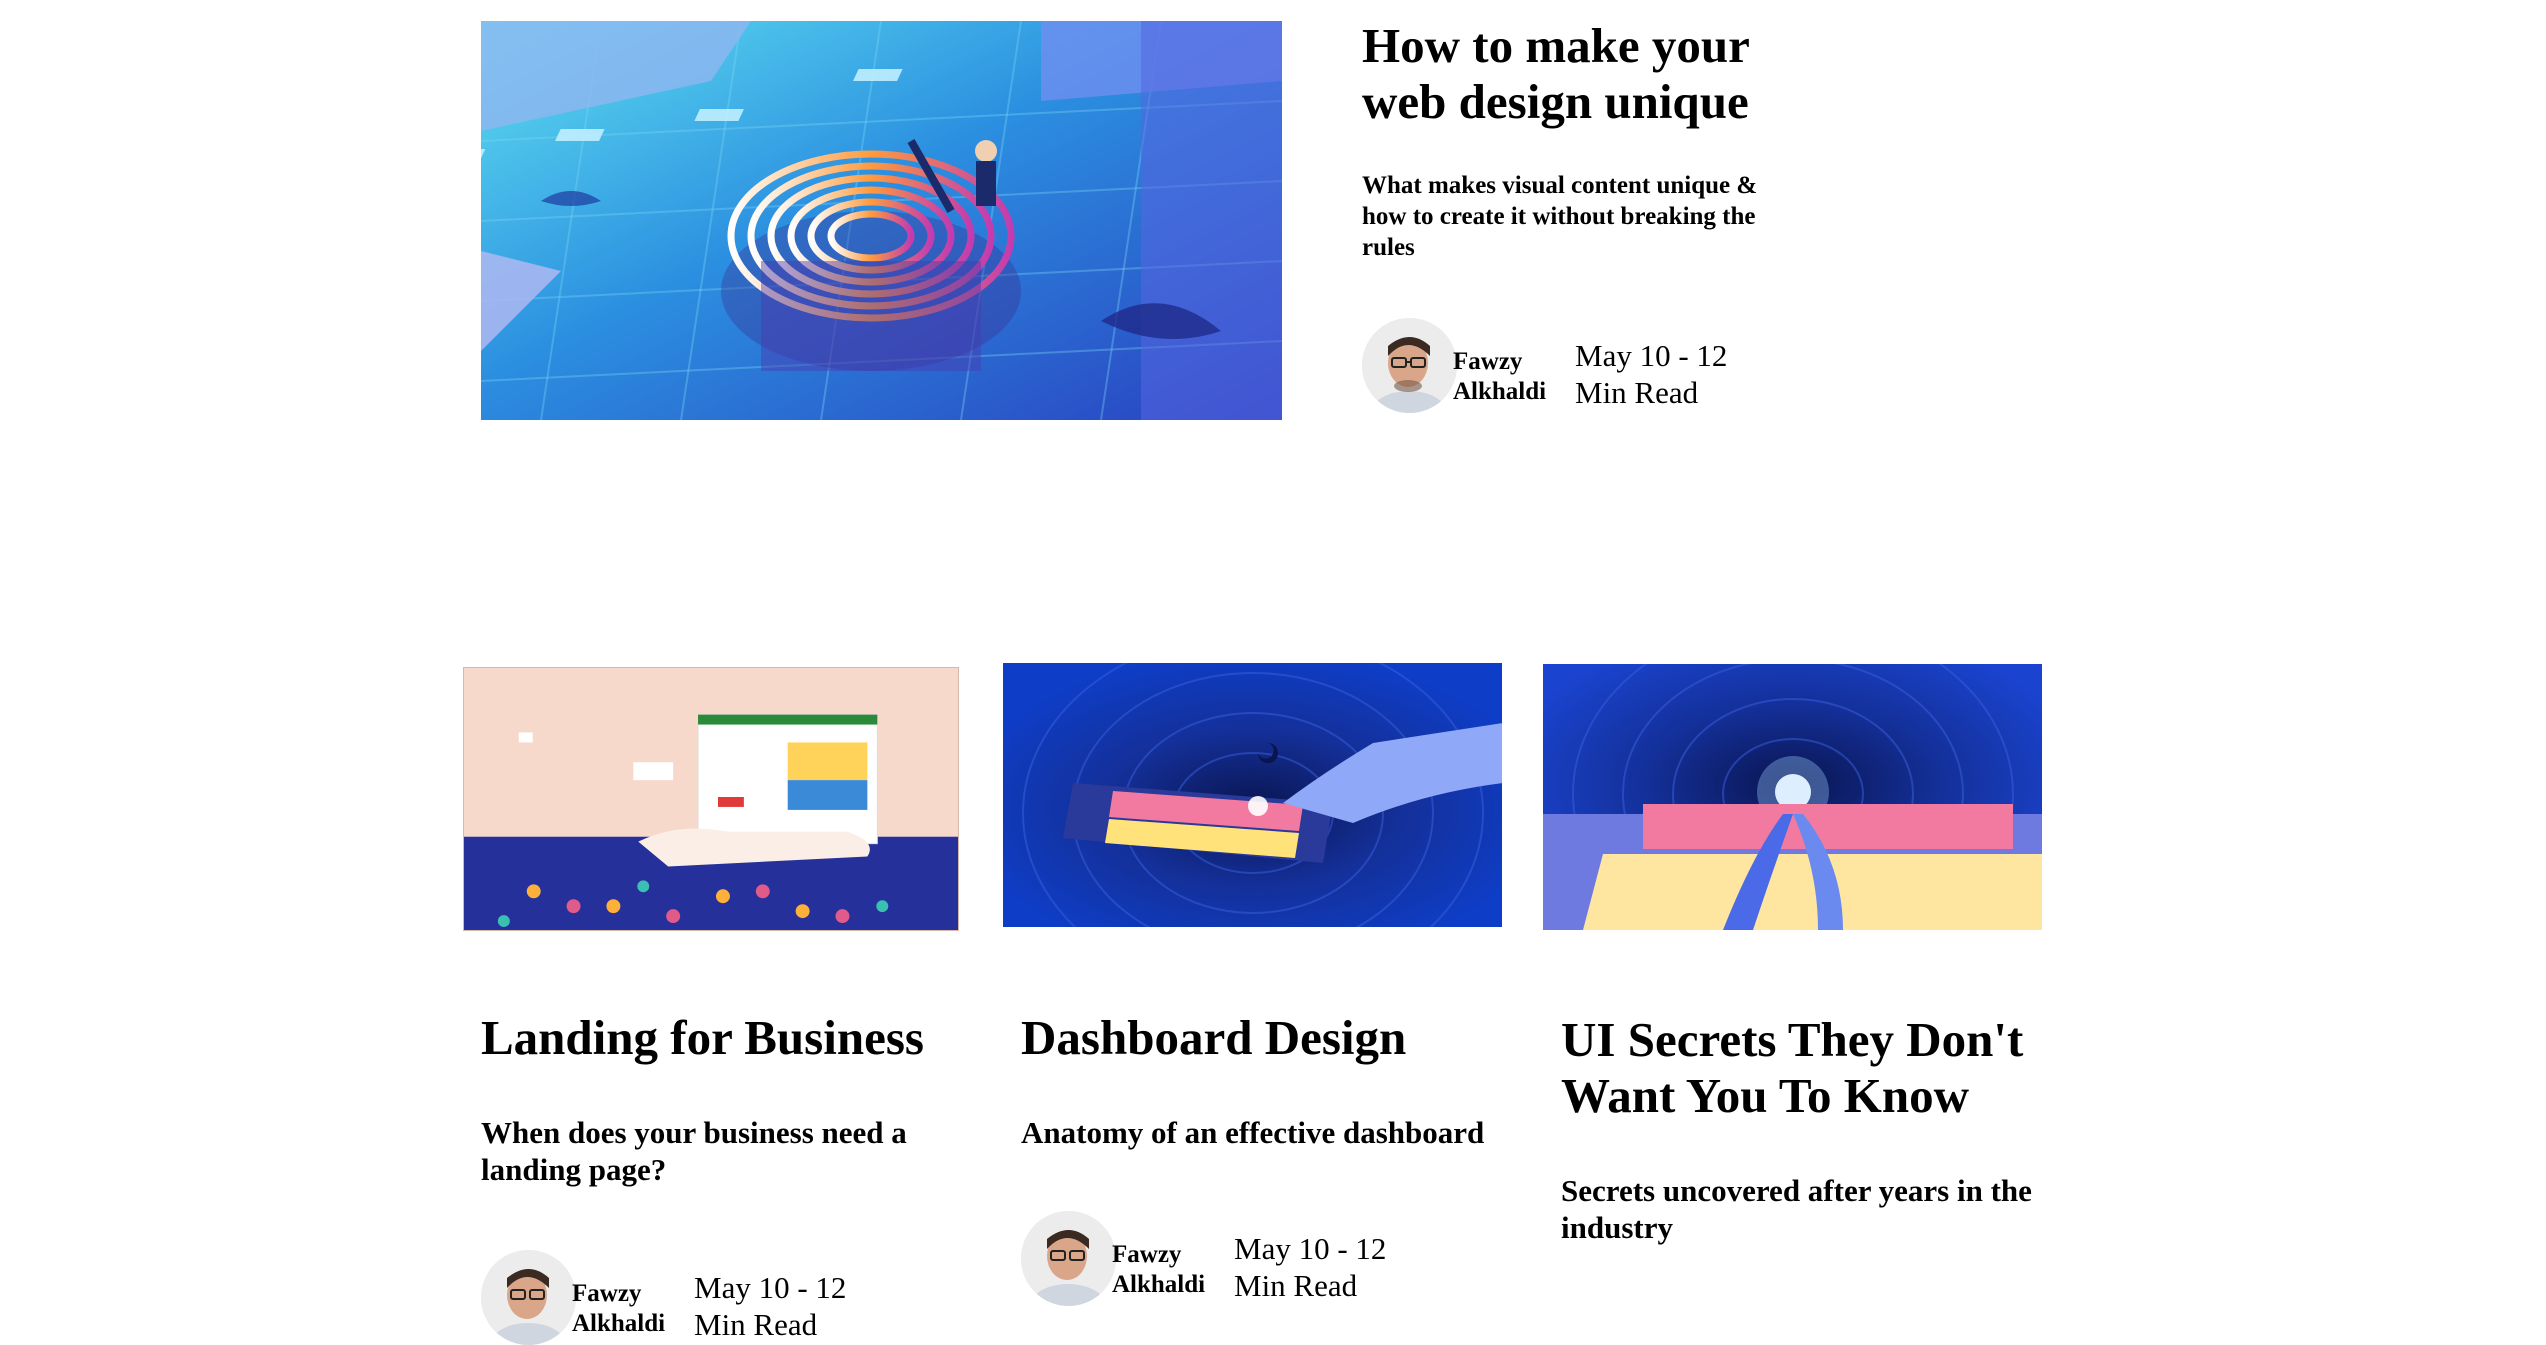  Describe the element at coordinates (881, 220) in the screenshot. I see `featured-article-image` at that location.